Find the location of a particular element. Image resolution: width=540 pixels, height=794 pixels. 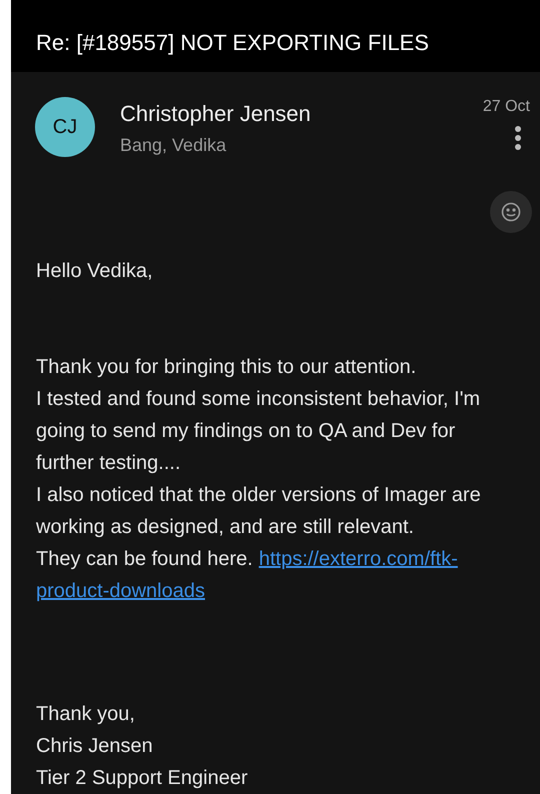

smiley-icon is located at coordinates (511, 212).